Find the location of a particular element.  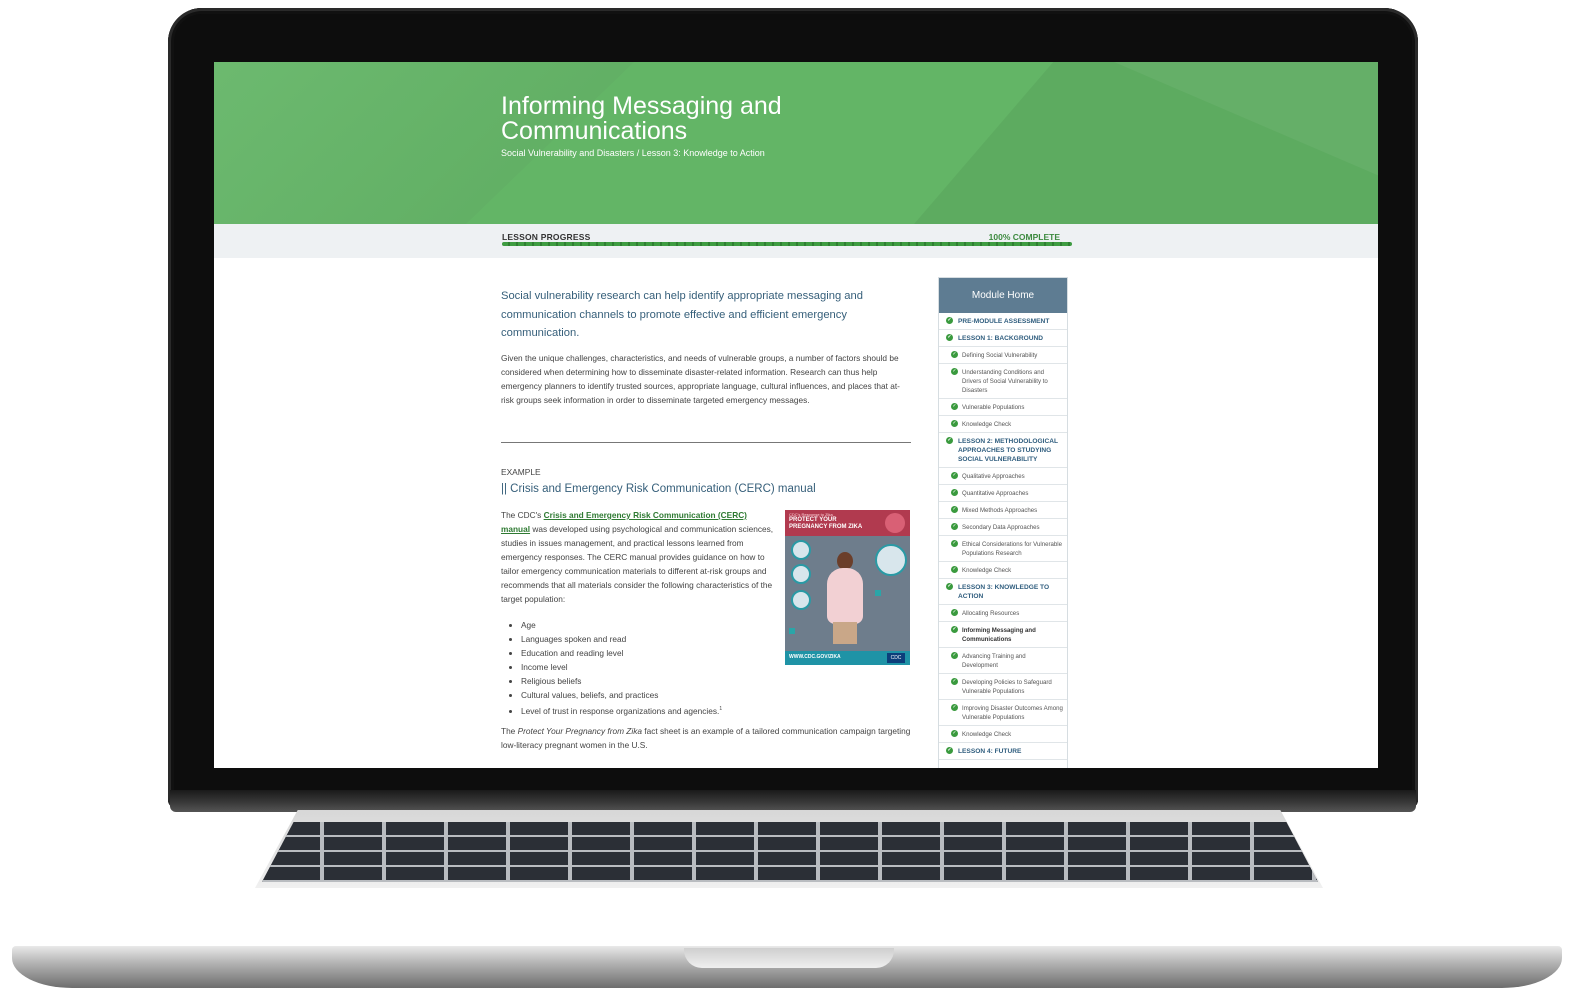

list-item: Languages spoken and read is located at coordinates (621, 639).